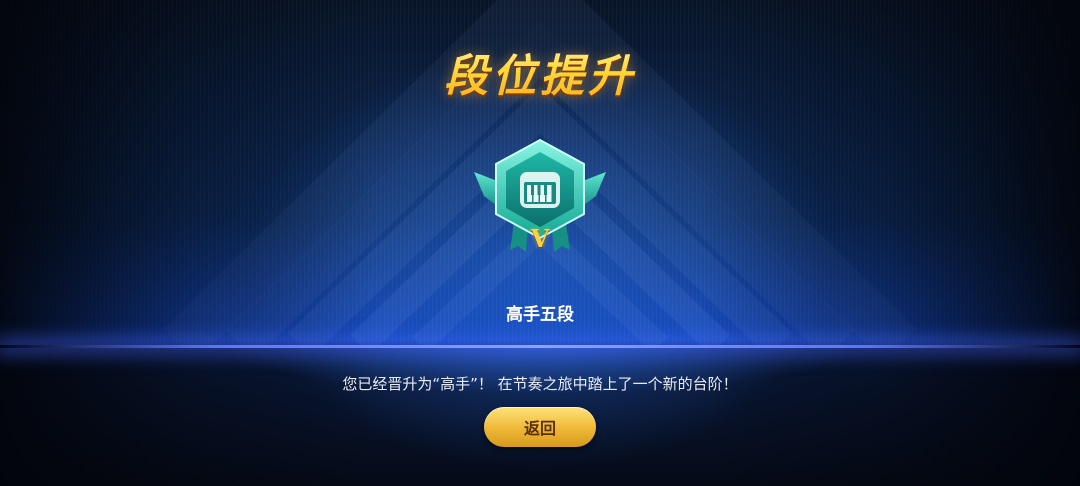 The height and width of the screenshot is (486, 1080). Describe the element at coordinates (540, 238) in the screenshot. I see `rank-numeral: V` at that location.